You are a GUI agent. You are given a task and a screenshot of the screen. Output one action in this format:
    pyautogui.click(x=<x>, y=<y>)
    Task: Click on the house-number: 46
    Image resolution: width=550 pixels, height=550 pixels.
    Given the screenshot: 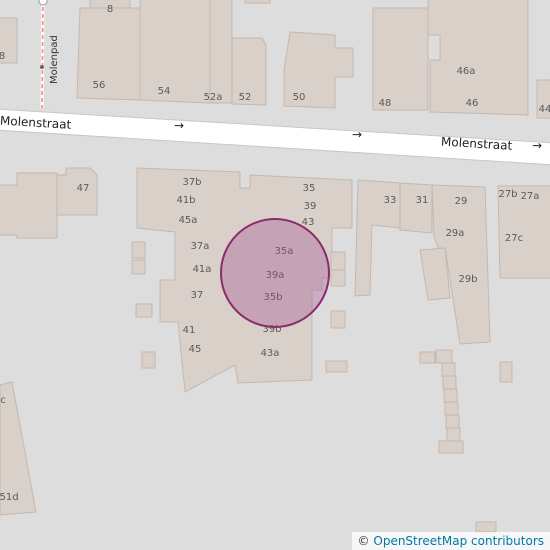 What is the action you would take?
    pyautogui.click(x=472, y=103)
    